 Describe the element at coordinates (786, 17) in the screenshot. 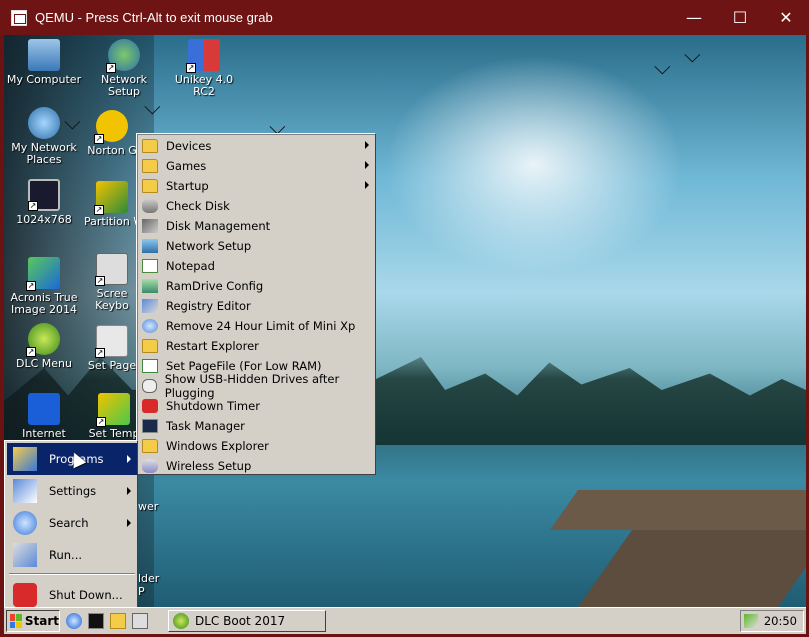

I see `close-button: ✕` at that location.